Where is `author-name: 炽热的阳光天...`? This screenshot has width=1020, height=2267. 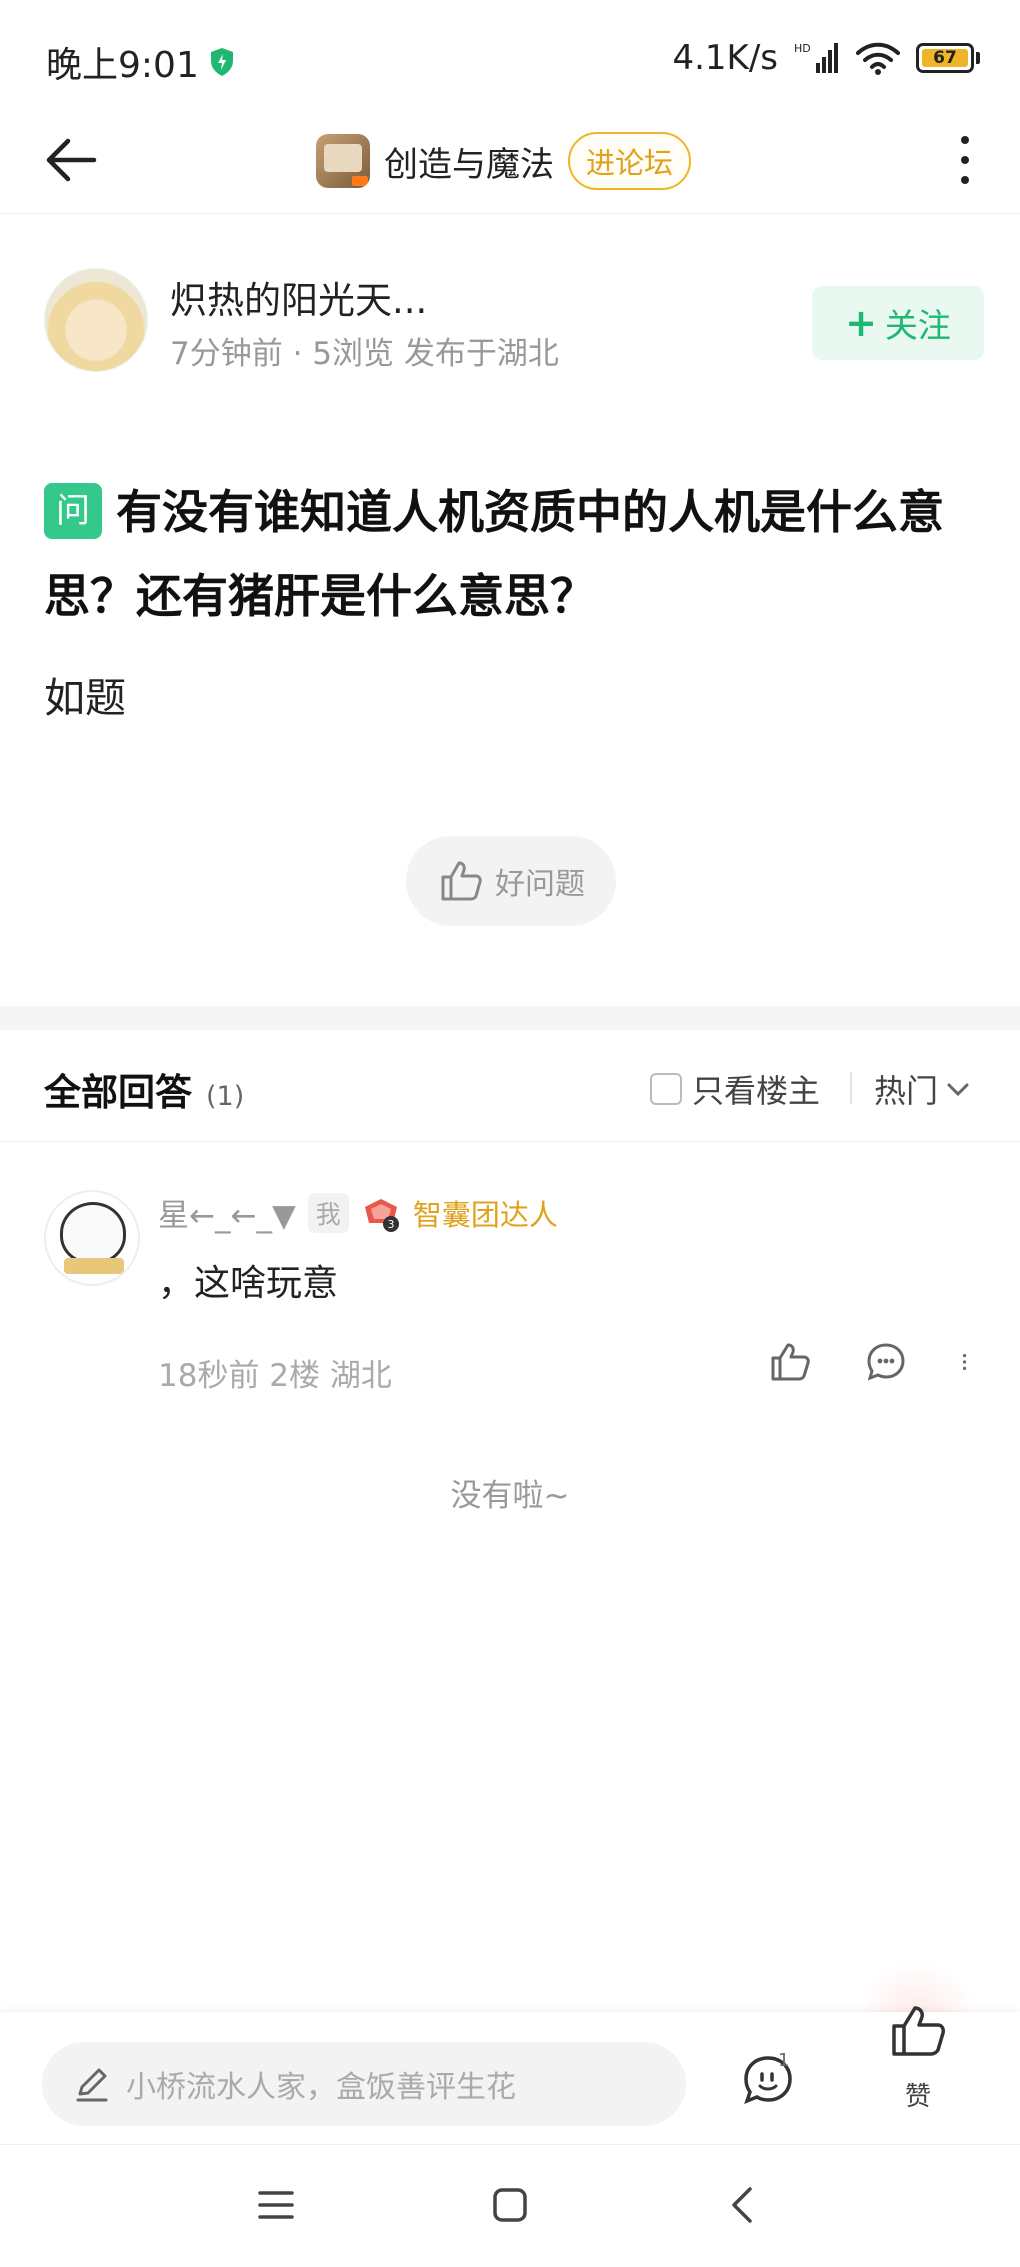 author-name: 炽热的阳光天... is located at coordinates (298, 297).